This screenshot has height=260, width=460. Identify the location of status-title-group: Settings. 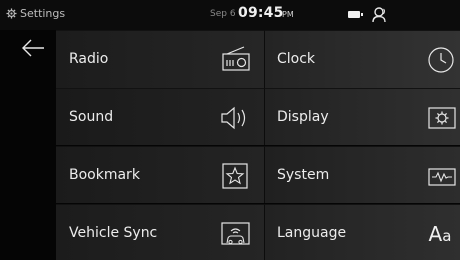
(35, 13).